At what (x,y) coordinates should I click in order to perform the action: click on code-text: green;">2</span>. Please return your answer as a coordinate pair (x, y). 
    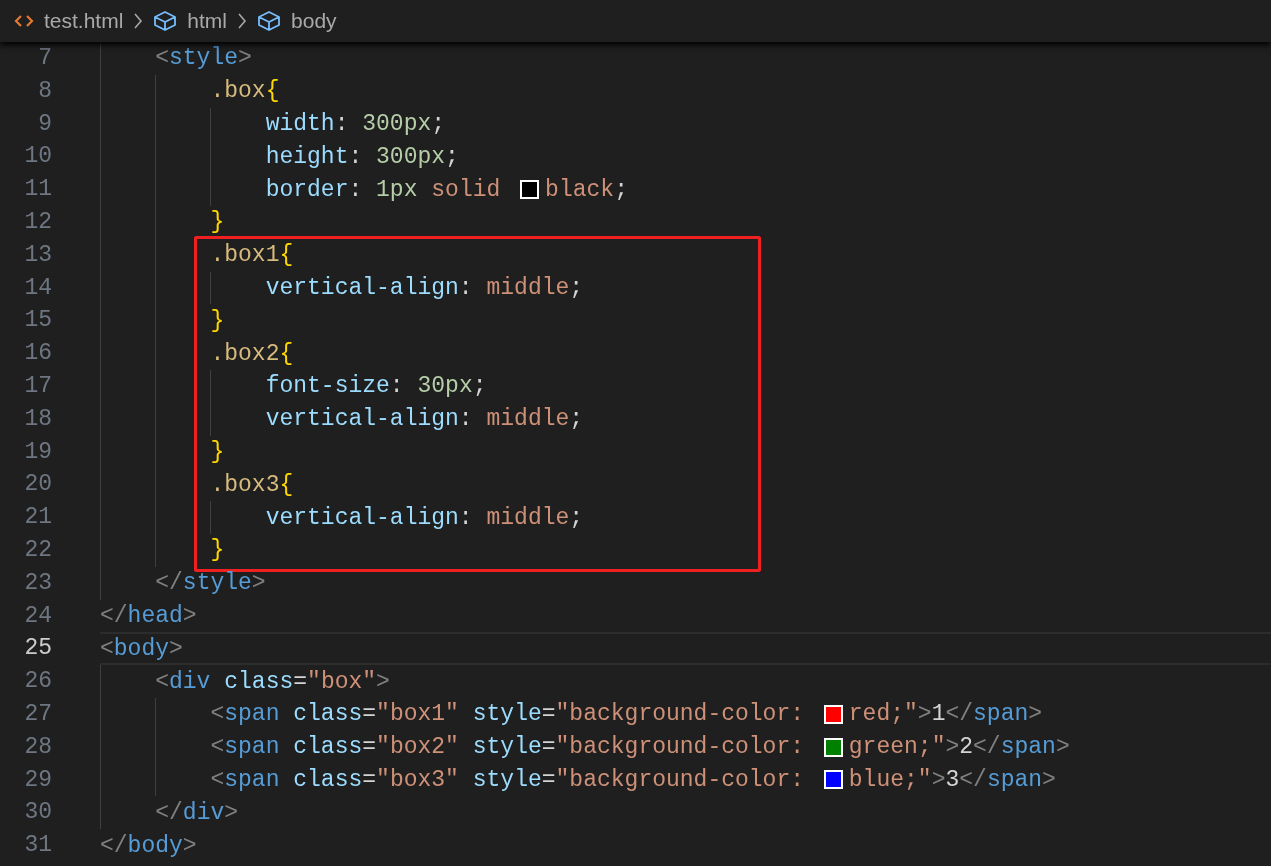
    Looking at the image, I should click on (959, 748).